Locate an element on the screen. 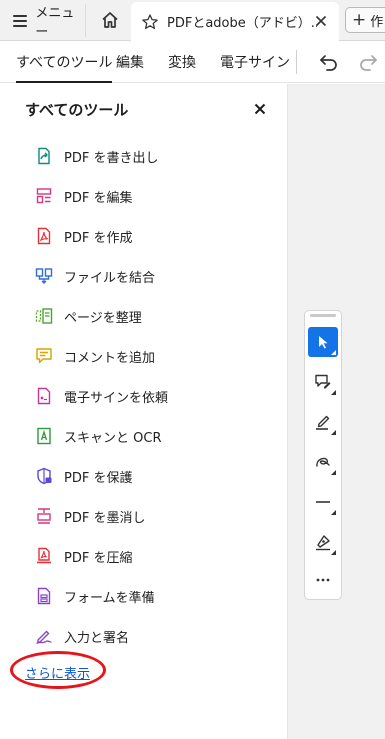  quick-tools-bar is located at coordinates (323, 455).